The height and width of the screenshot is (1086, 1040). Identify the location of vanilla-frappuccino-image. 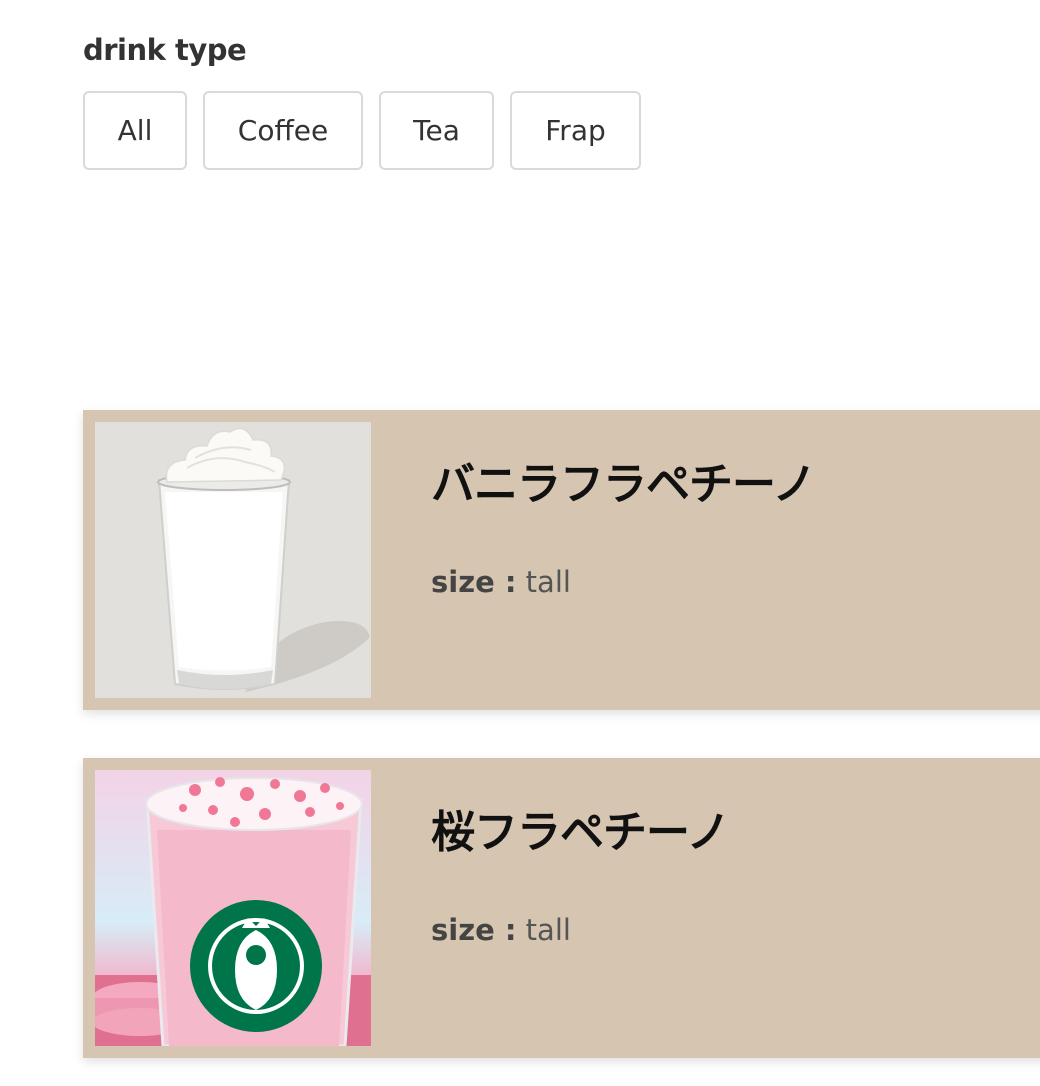
(233, 560).